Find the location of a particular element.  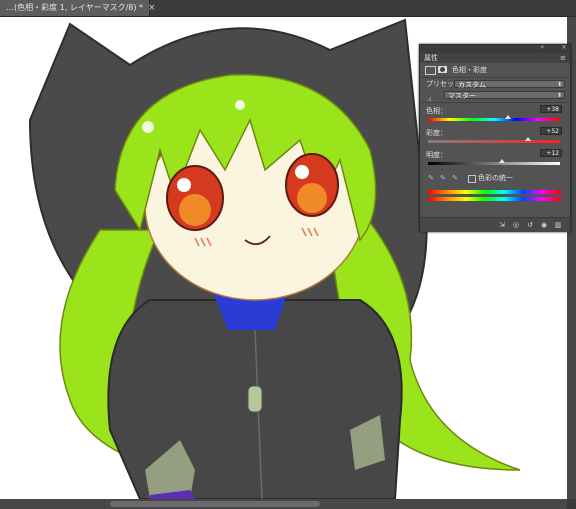

panel-header: 属性 ≡ is located at coordinates (495, 58).